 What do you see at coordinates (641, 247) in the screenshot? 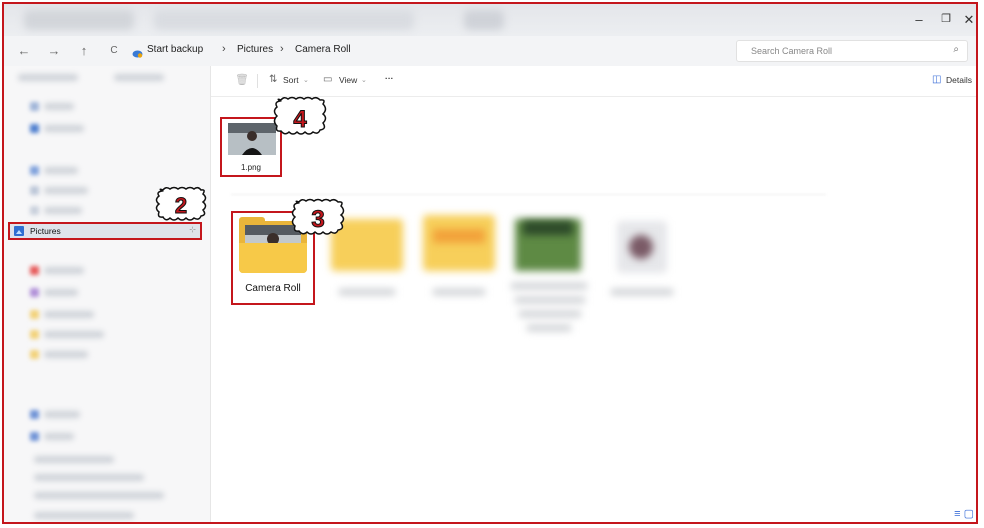
I see `video-icon-blurred` at bounding box center [641, 247].